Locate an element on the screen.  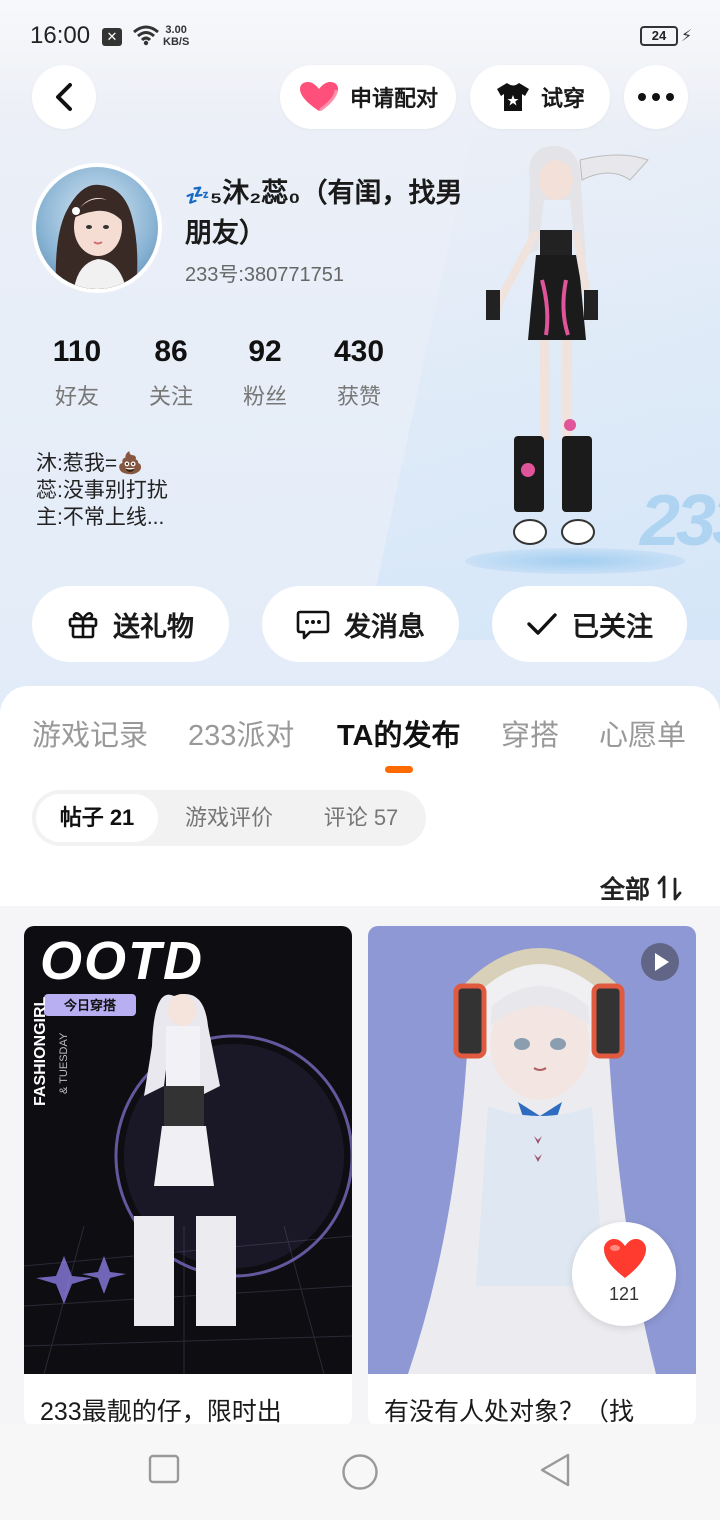
sort-icon is located at coordinates (669, 888).